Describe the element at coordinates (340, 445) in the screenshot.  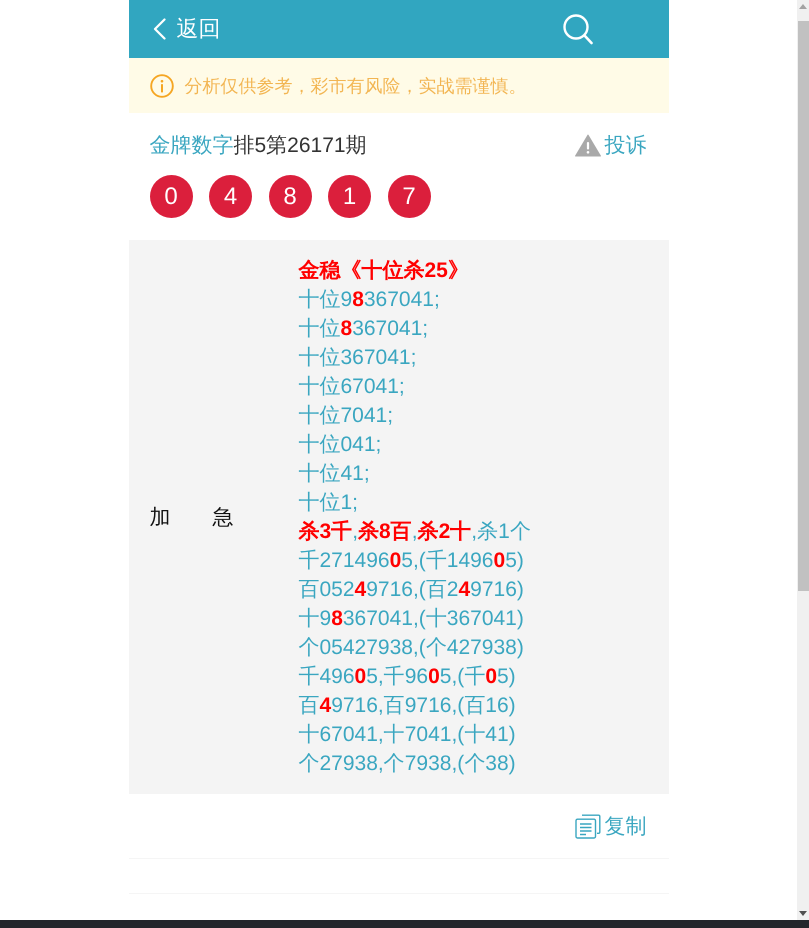
I see `analysis-line: 十位041;` at that location.